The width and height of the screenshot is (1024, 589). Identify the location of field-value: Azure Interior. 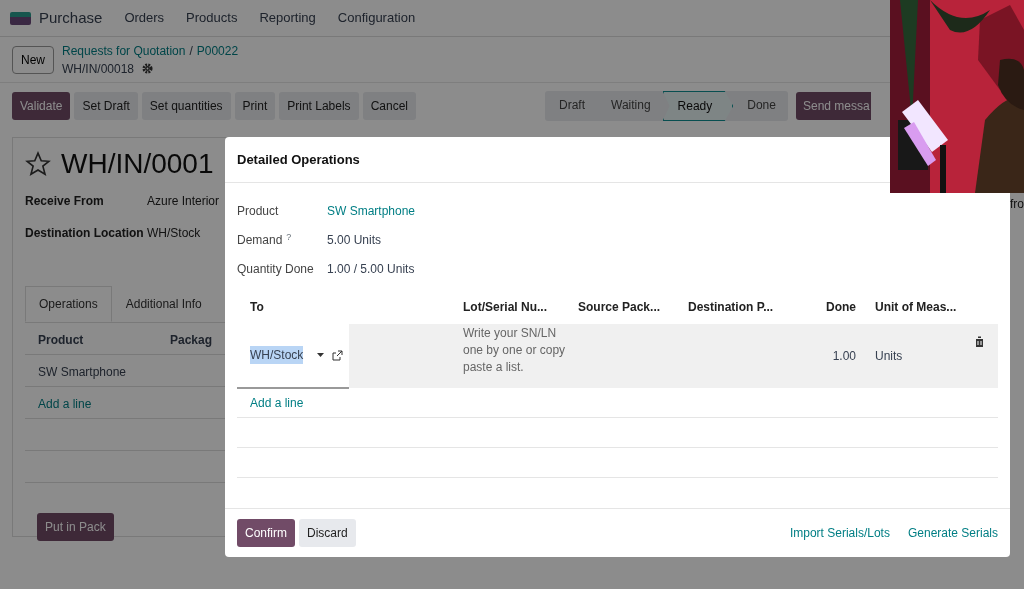
(183, 201).